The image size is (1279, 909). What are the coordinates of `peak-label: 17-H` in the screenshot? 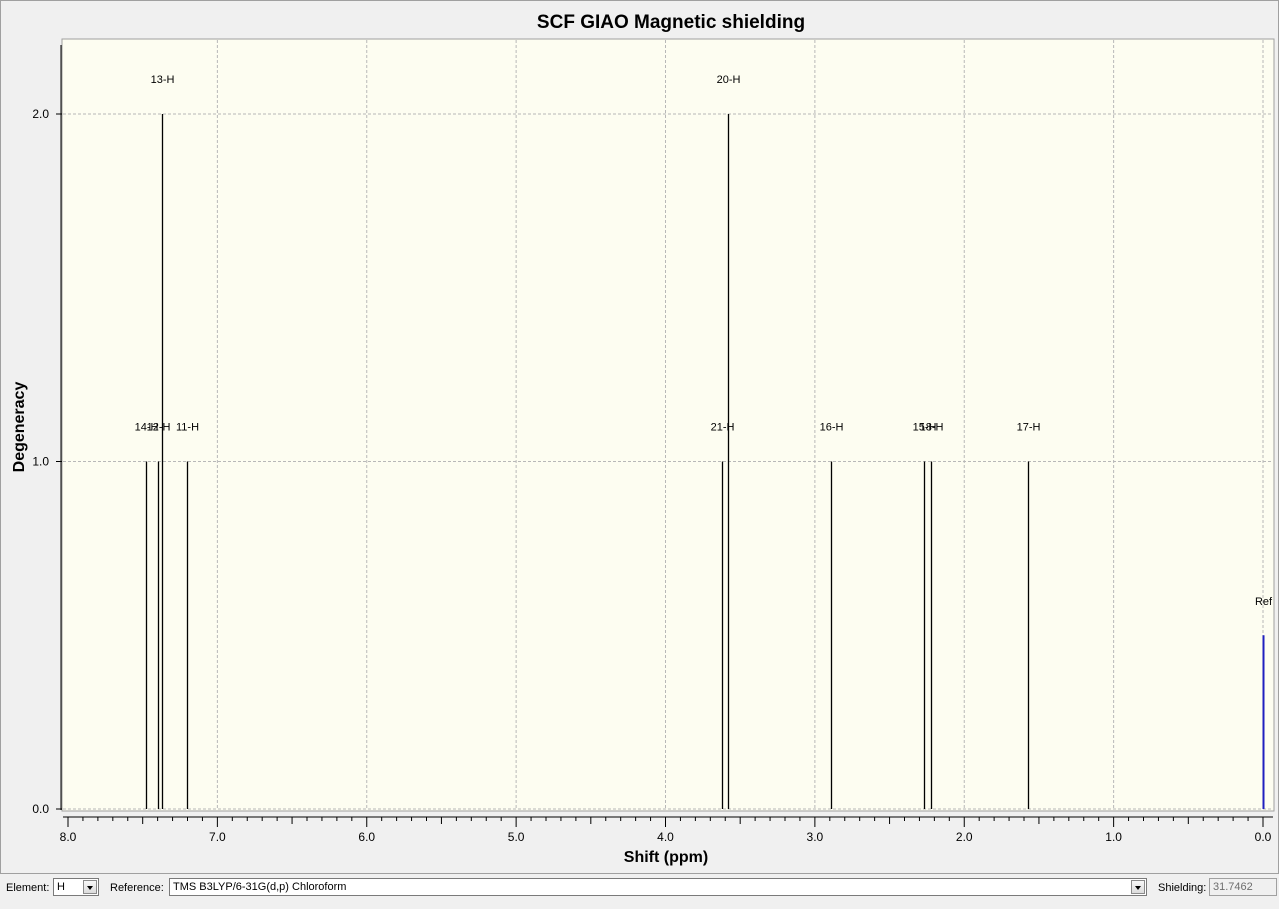 It's located at (1029, 428).